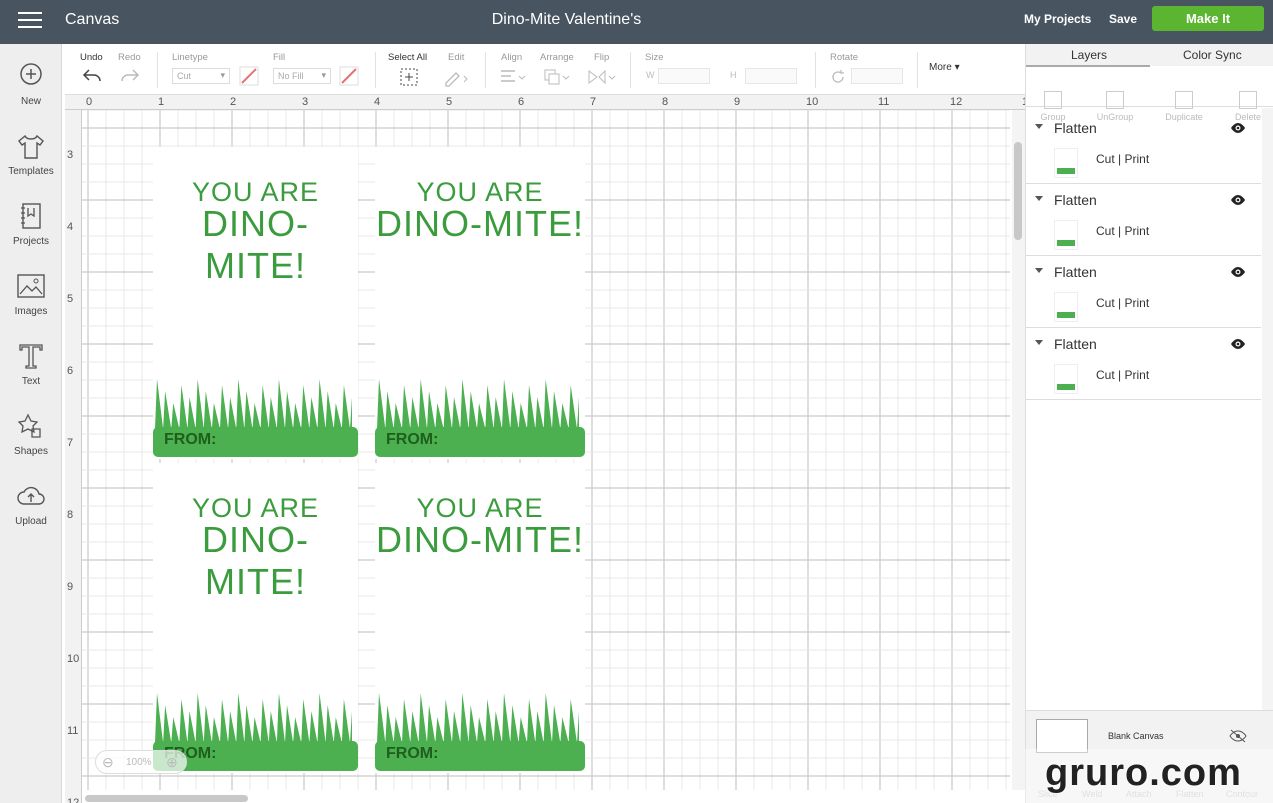 The height and width of the screenshot is (803, 1273). What do you see at coordinates (1212, 55) in the screenshot?
I see `tab-color-sync: Color Sync` at bounding box center [1212, 55].